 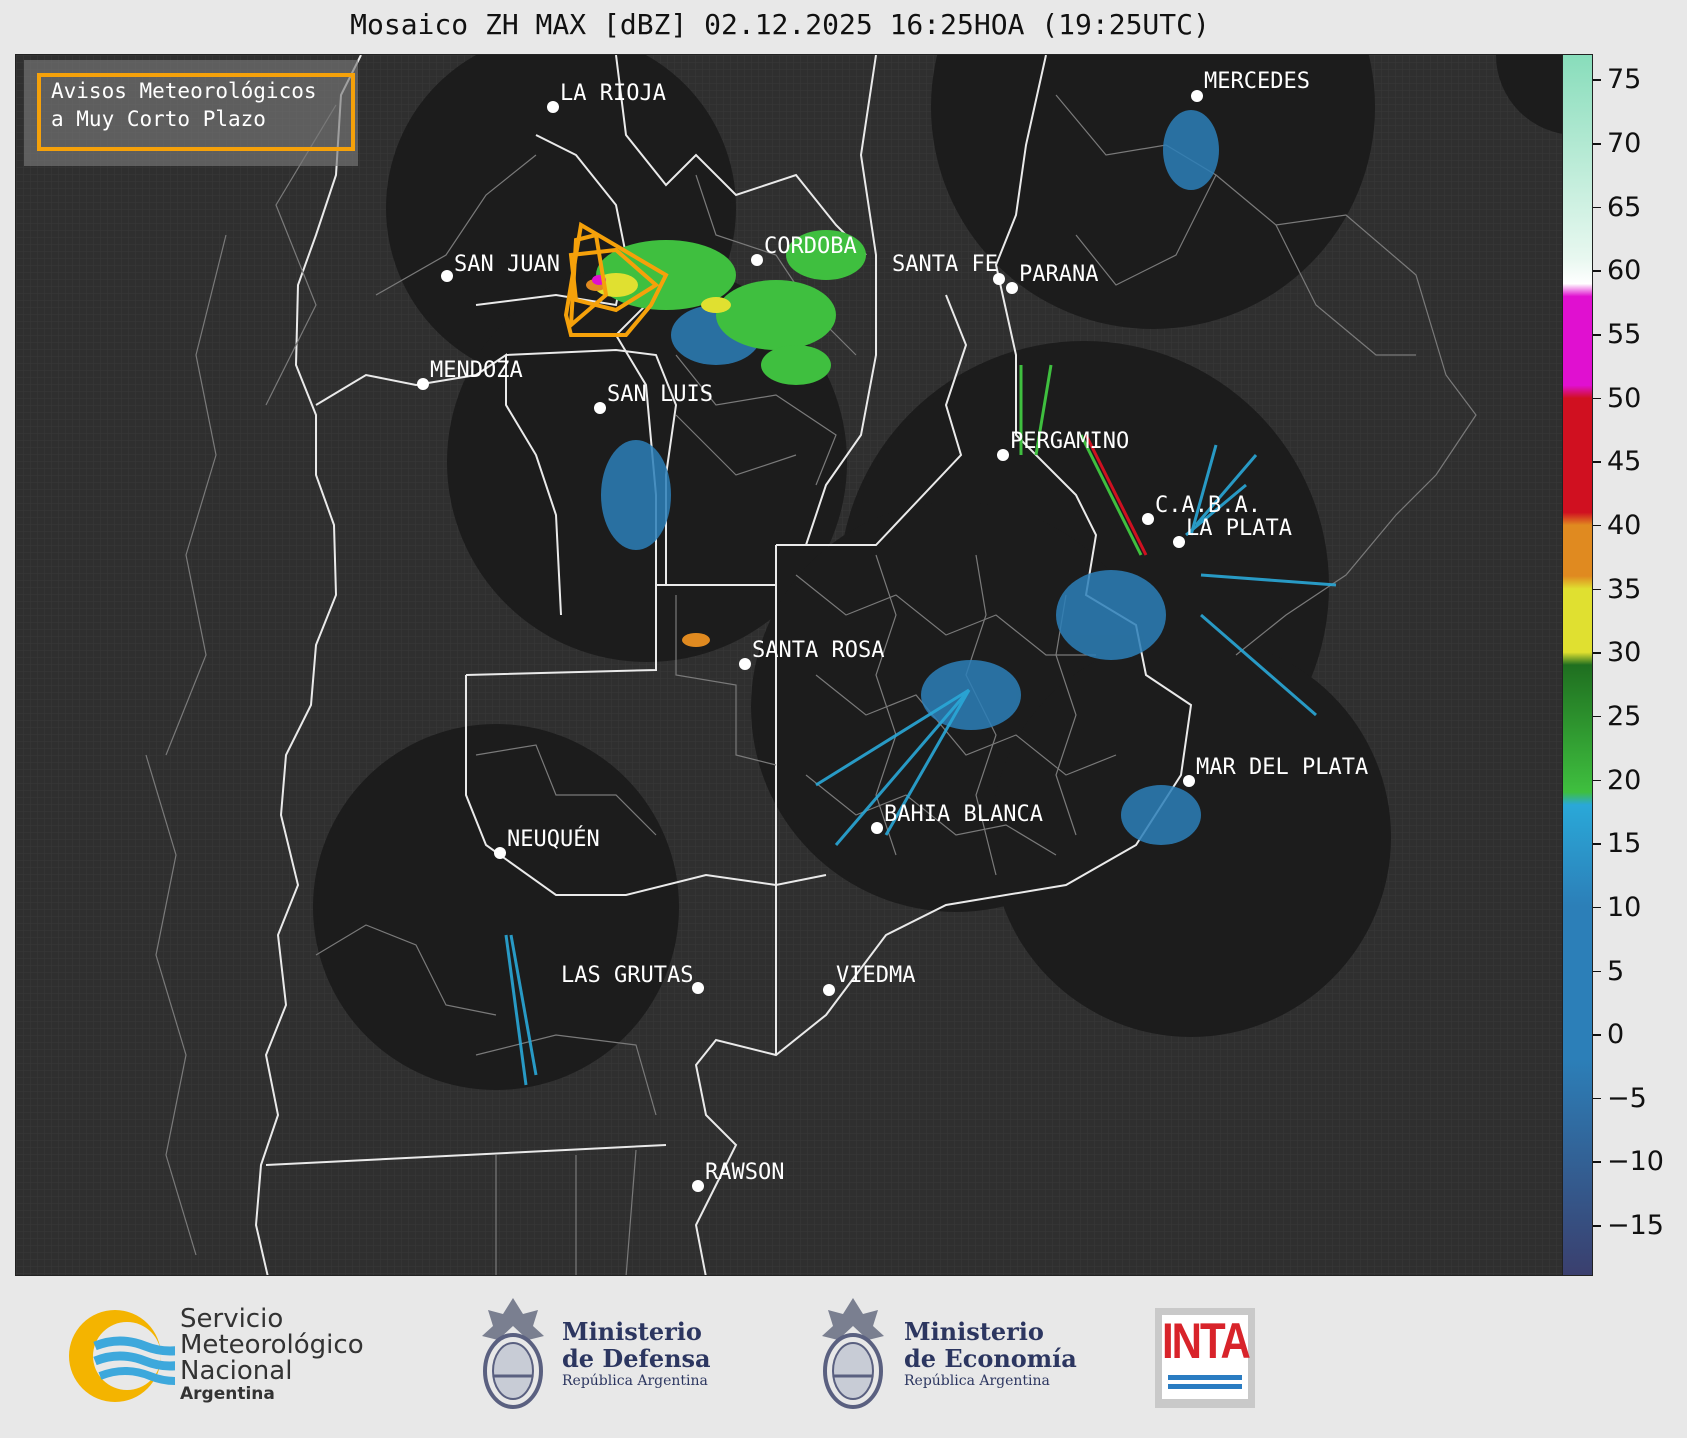 What do you see at coordinates (1624, 271) in the screenshot?
I see `colorbar-tick-label: 60` at bounding box center [1624, 271].